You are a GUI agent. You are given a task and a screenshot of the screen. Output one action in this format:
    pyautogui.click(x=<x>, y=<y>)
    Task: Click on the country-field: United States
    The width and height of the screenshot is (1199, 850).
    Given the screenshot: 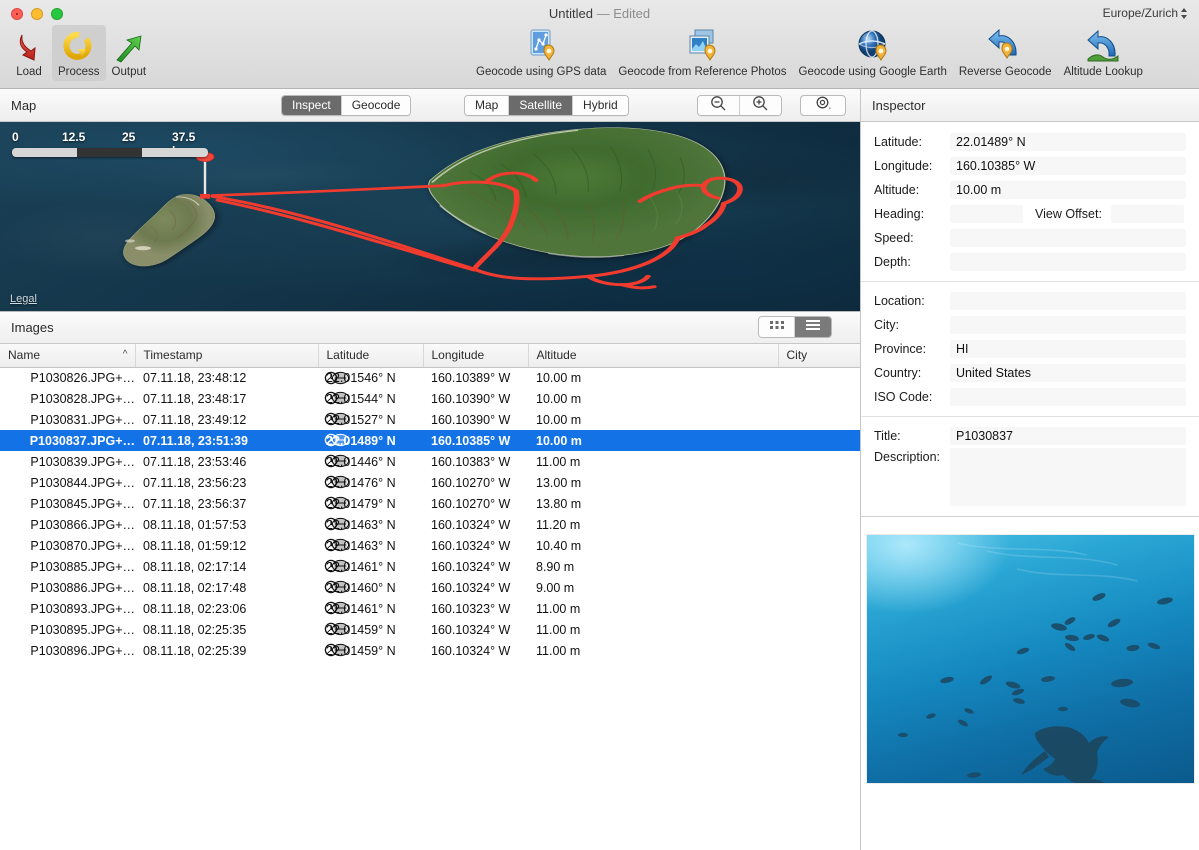 What is the action you would take?
    pyautogui.click(x=1068, y=373)
    